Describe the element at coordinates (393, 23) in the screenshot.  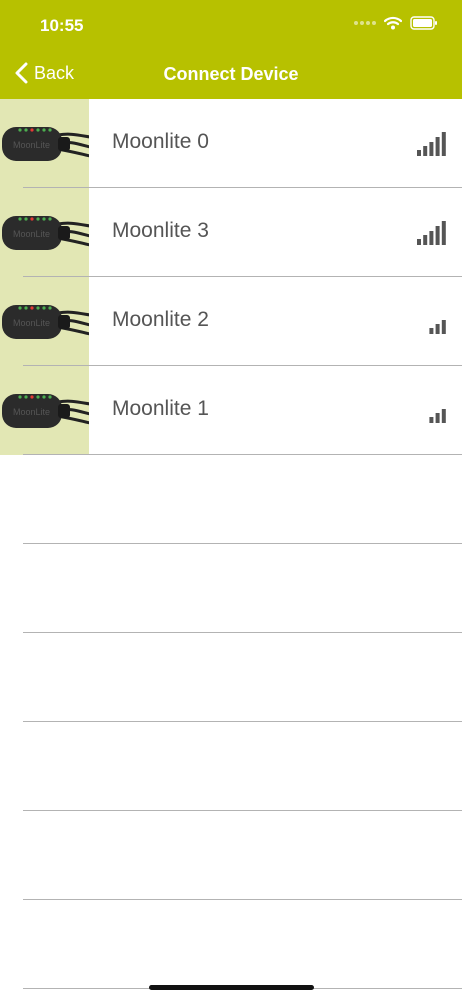
I see `wifi-icon` at that location.